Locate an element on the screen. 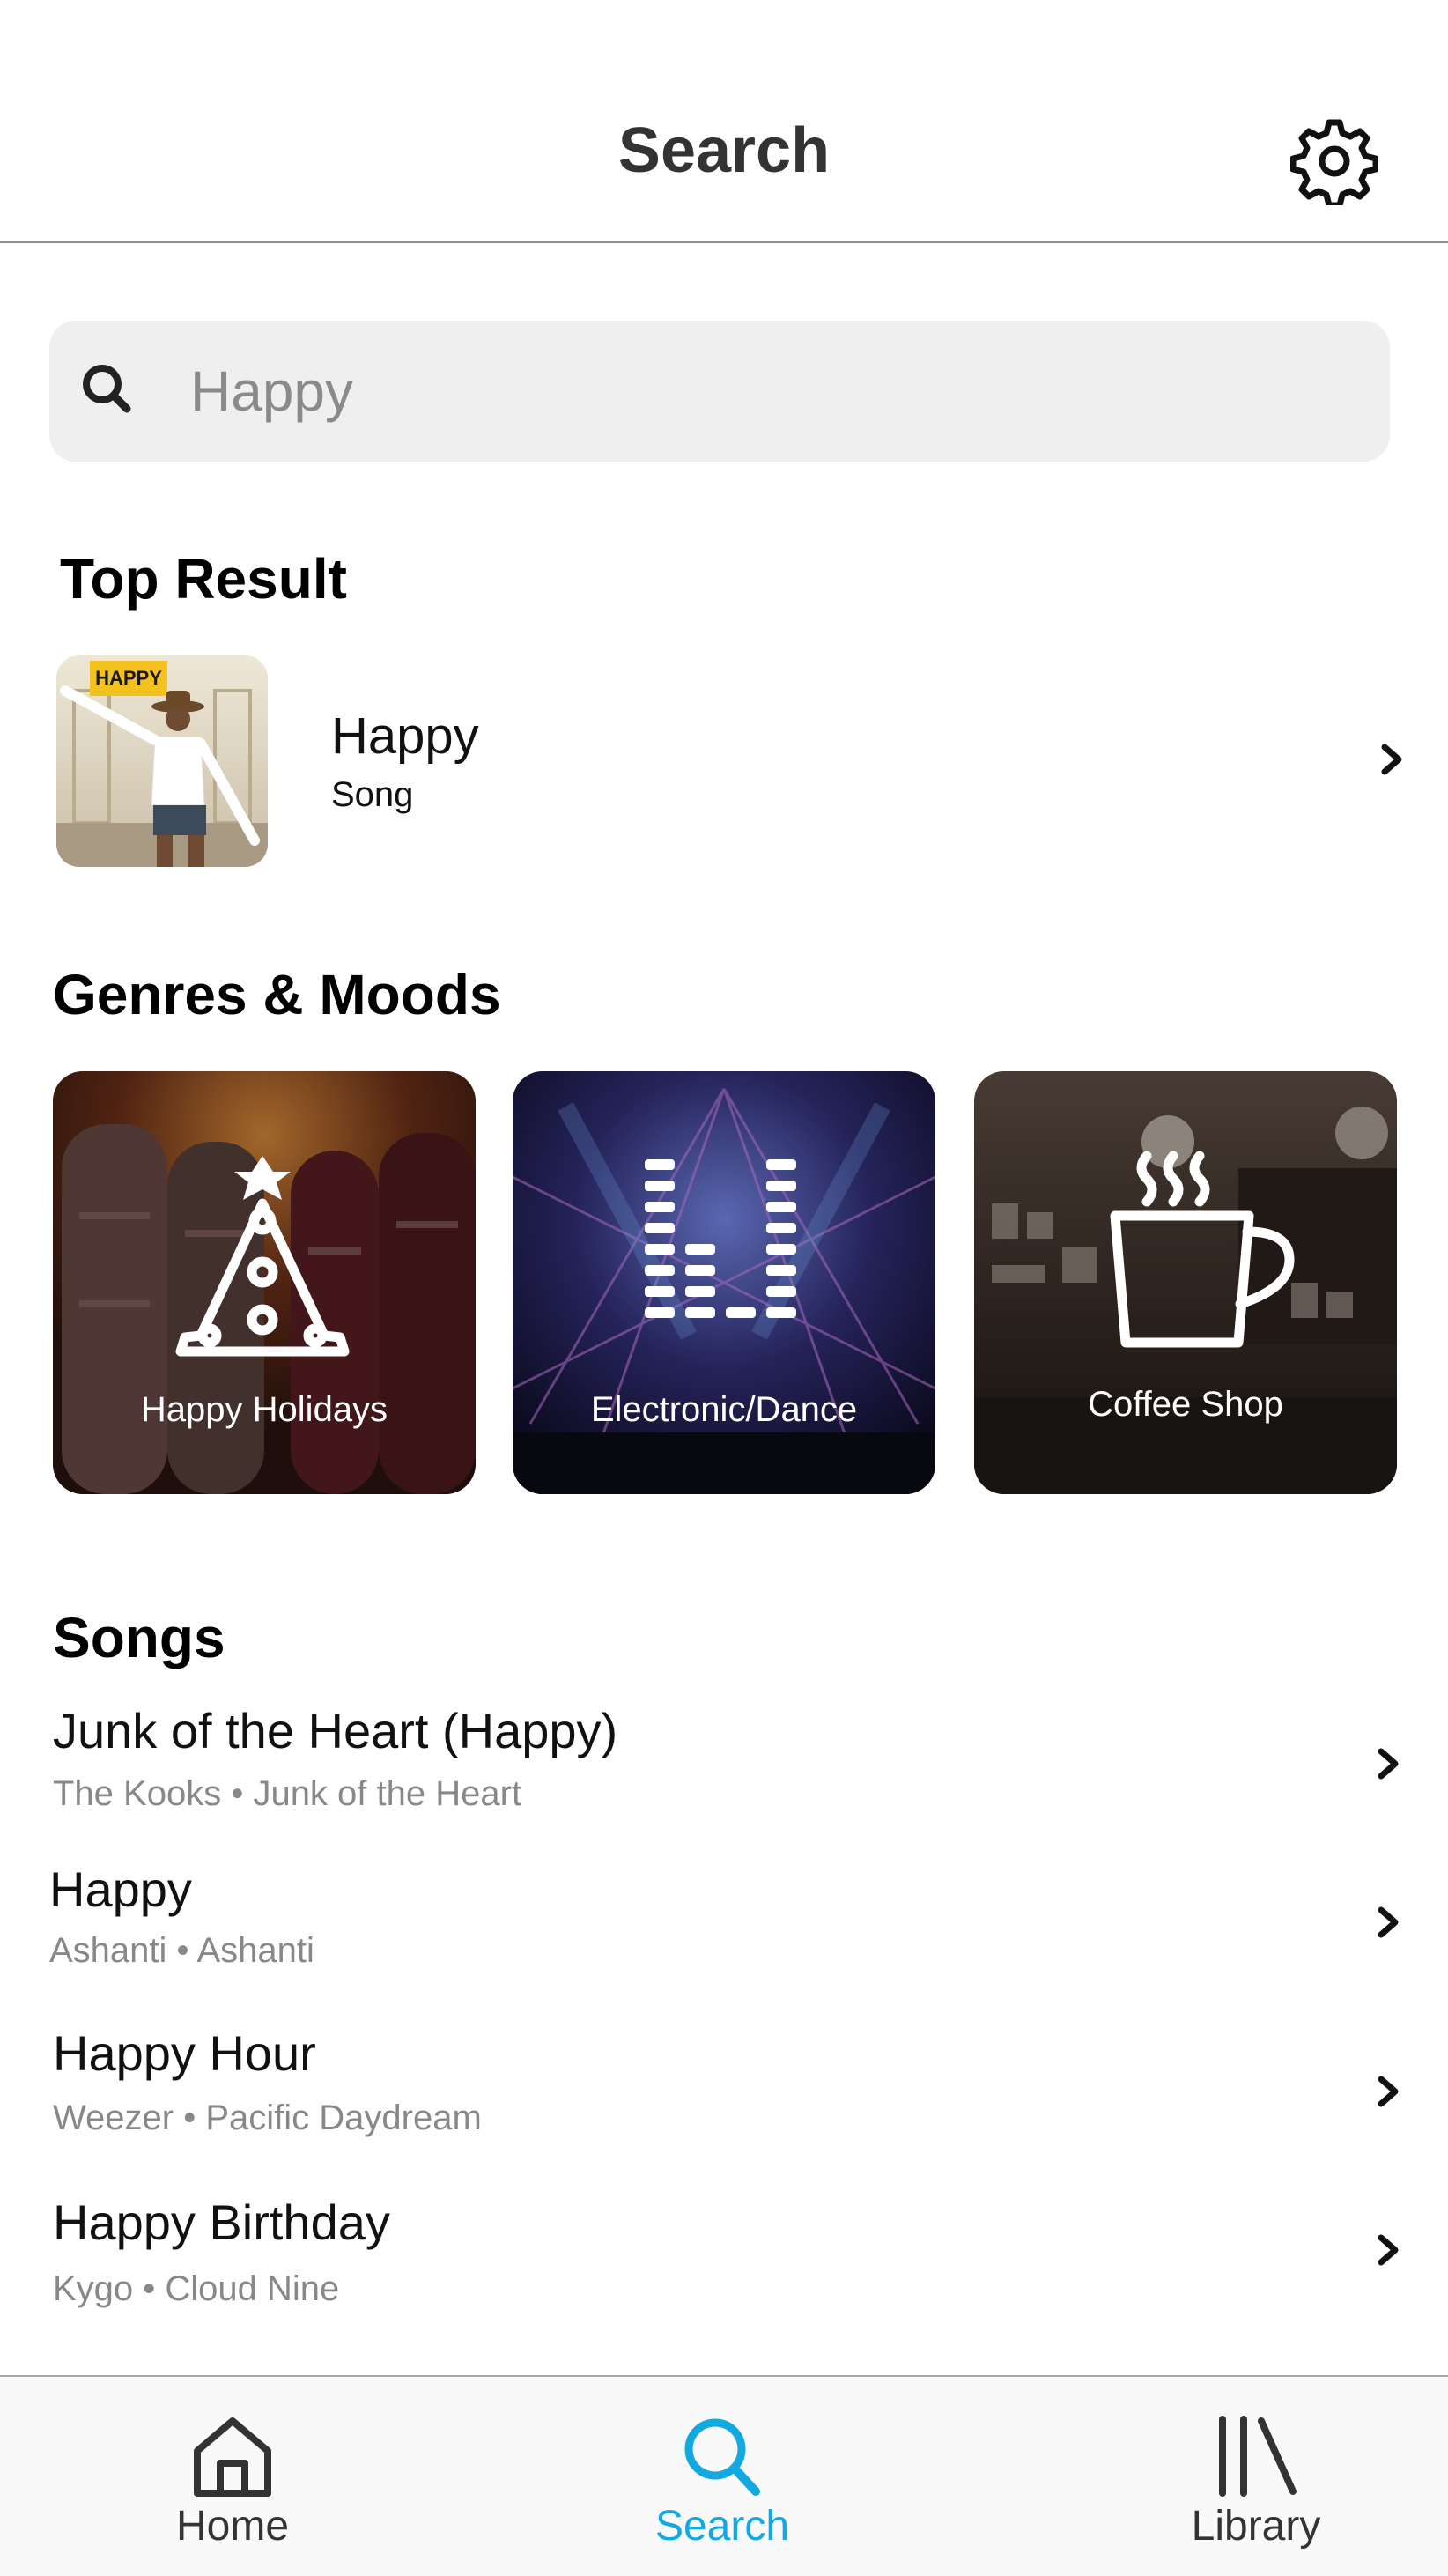 The image size is (1448, 2576). christmas-tree-icon is located at coordinates (262, 1257).